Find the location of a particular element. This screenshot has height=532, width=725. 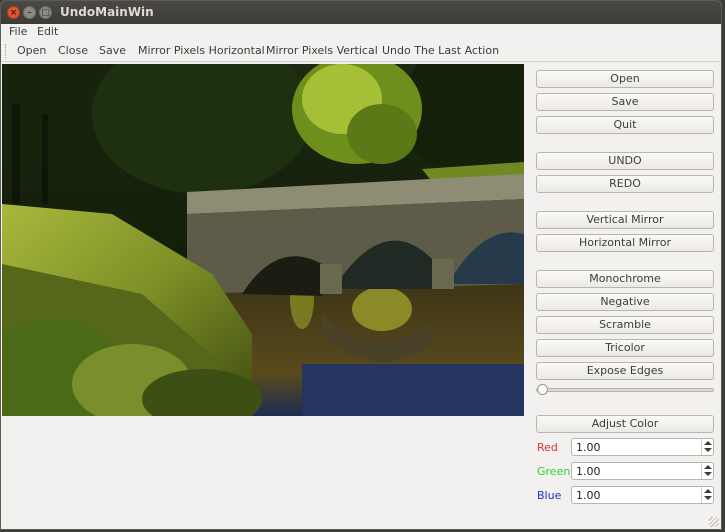

red-spinbox: 1.00 is located at coordinates (642, 447).